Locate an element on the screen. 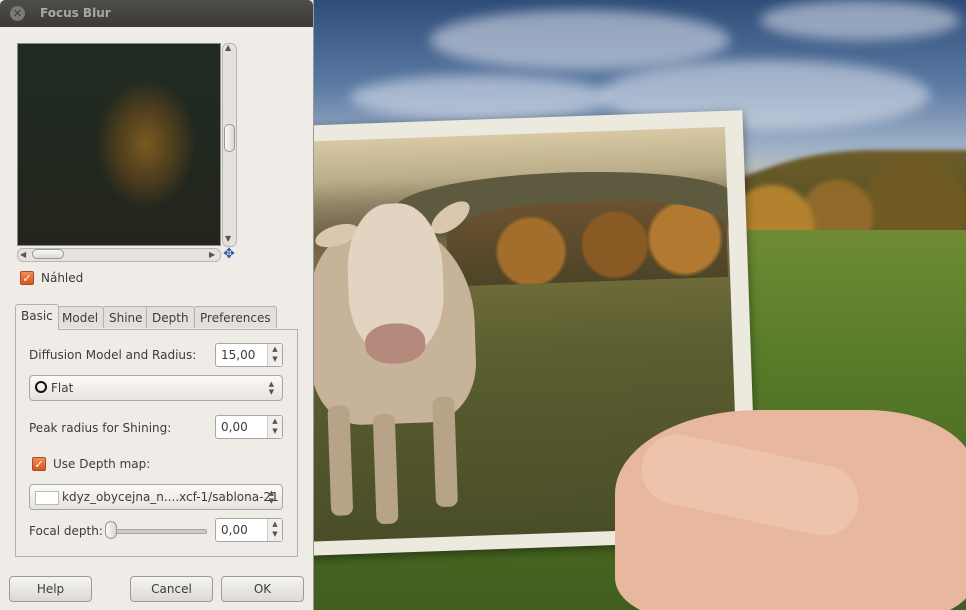  depth-map-select: kdyz_obycejna_n....xcf-1/sablona-21 ▲ ▼ is located at coordinates (156, 497).